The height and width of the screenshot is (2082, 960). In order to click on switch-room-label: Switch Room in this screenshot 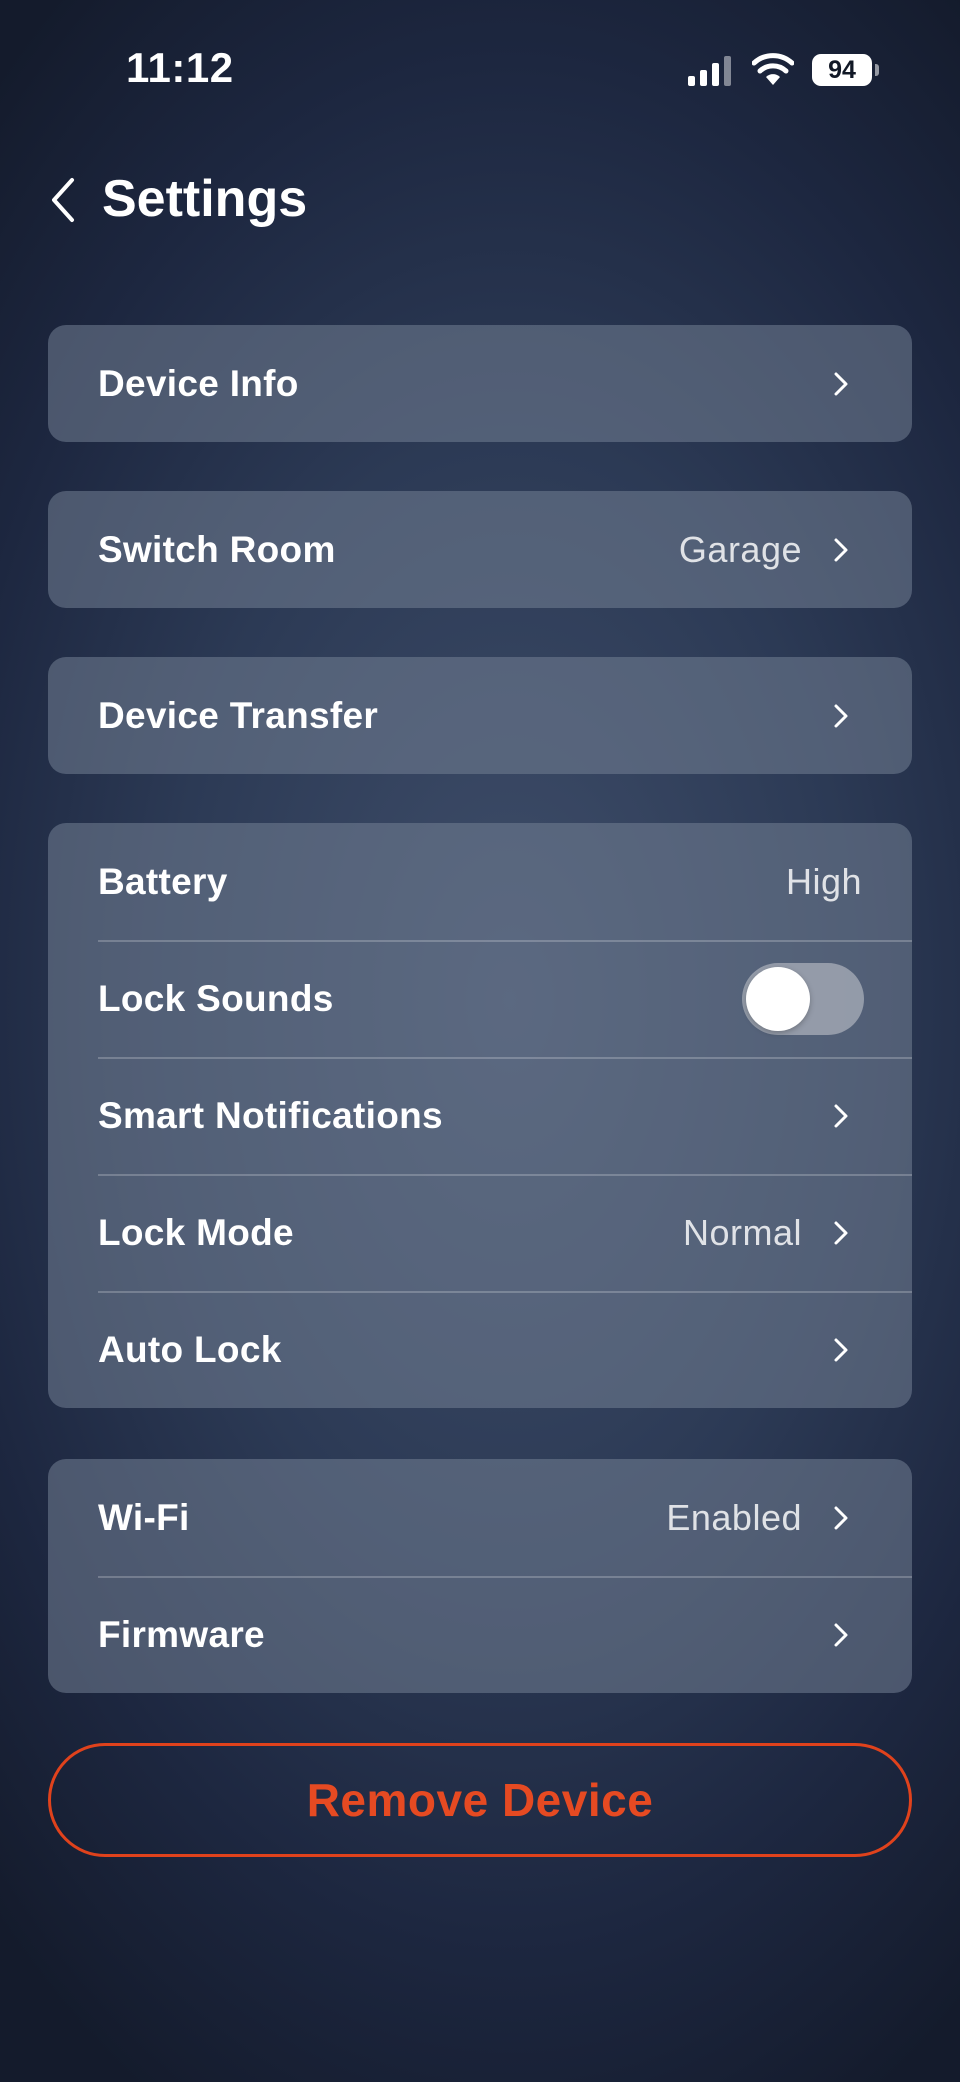, I will do `click(217, 549)`.